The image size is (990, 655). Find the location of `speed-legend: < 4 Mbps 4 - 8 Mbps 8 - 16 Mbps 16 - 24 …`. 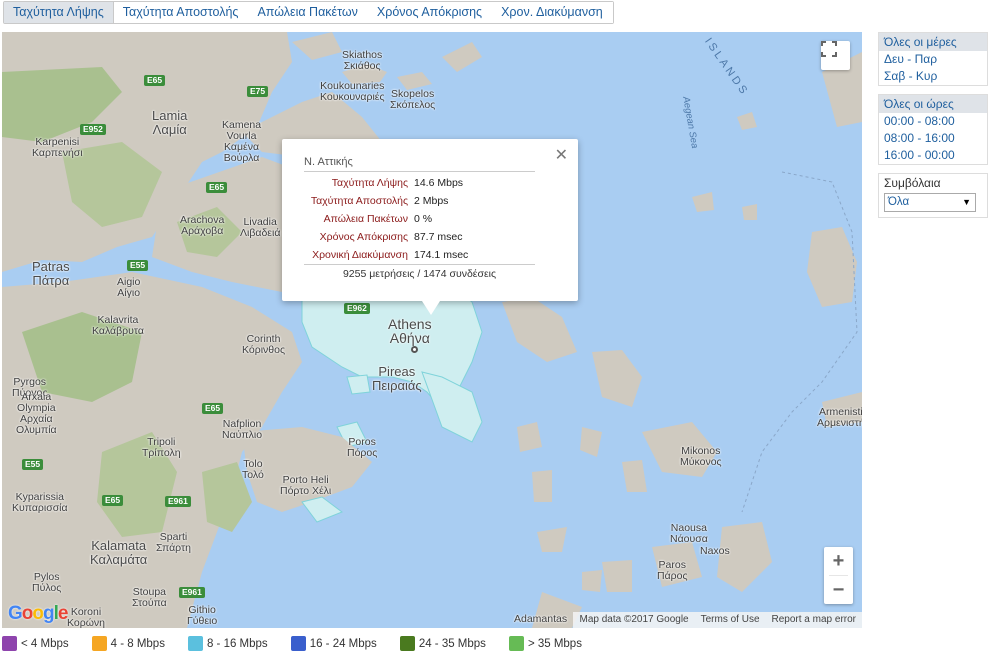

speed-legend: < 4 Mbps 4 - 8 Mbps 8 - 16 Mbps 16 - 24 … is located at coordinates (303, 643).